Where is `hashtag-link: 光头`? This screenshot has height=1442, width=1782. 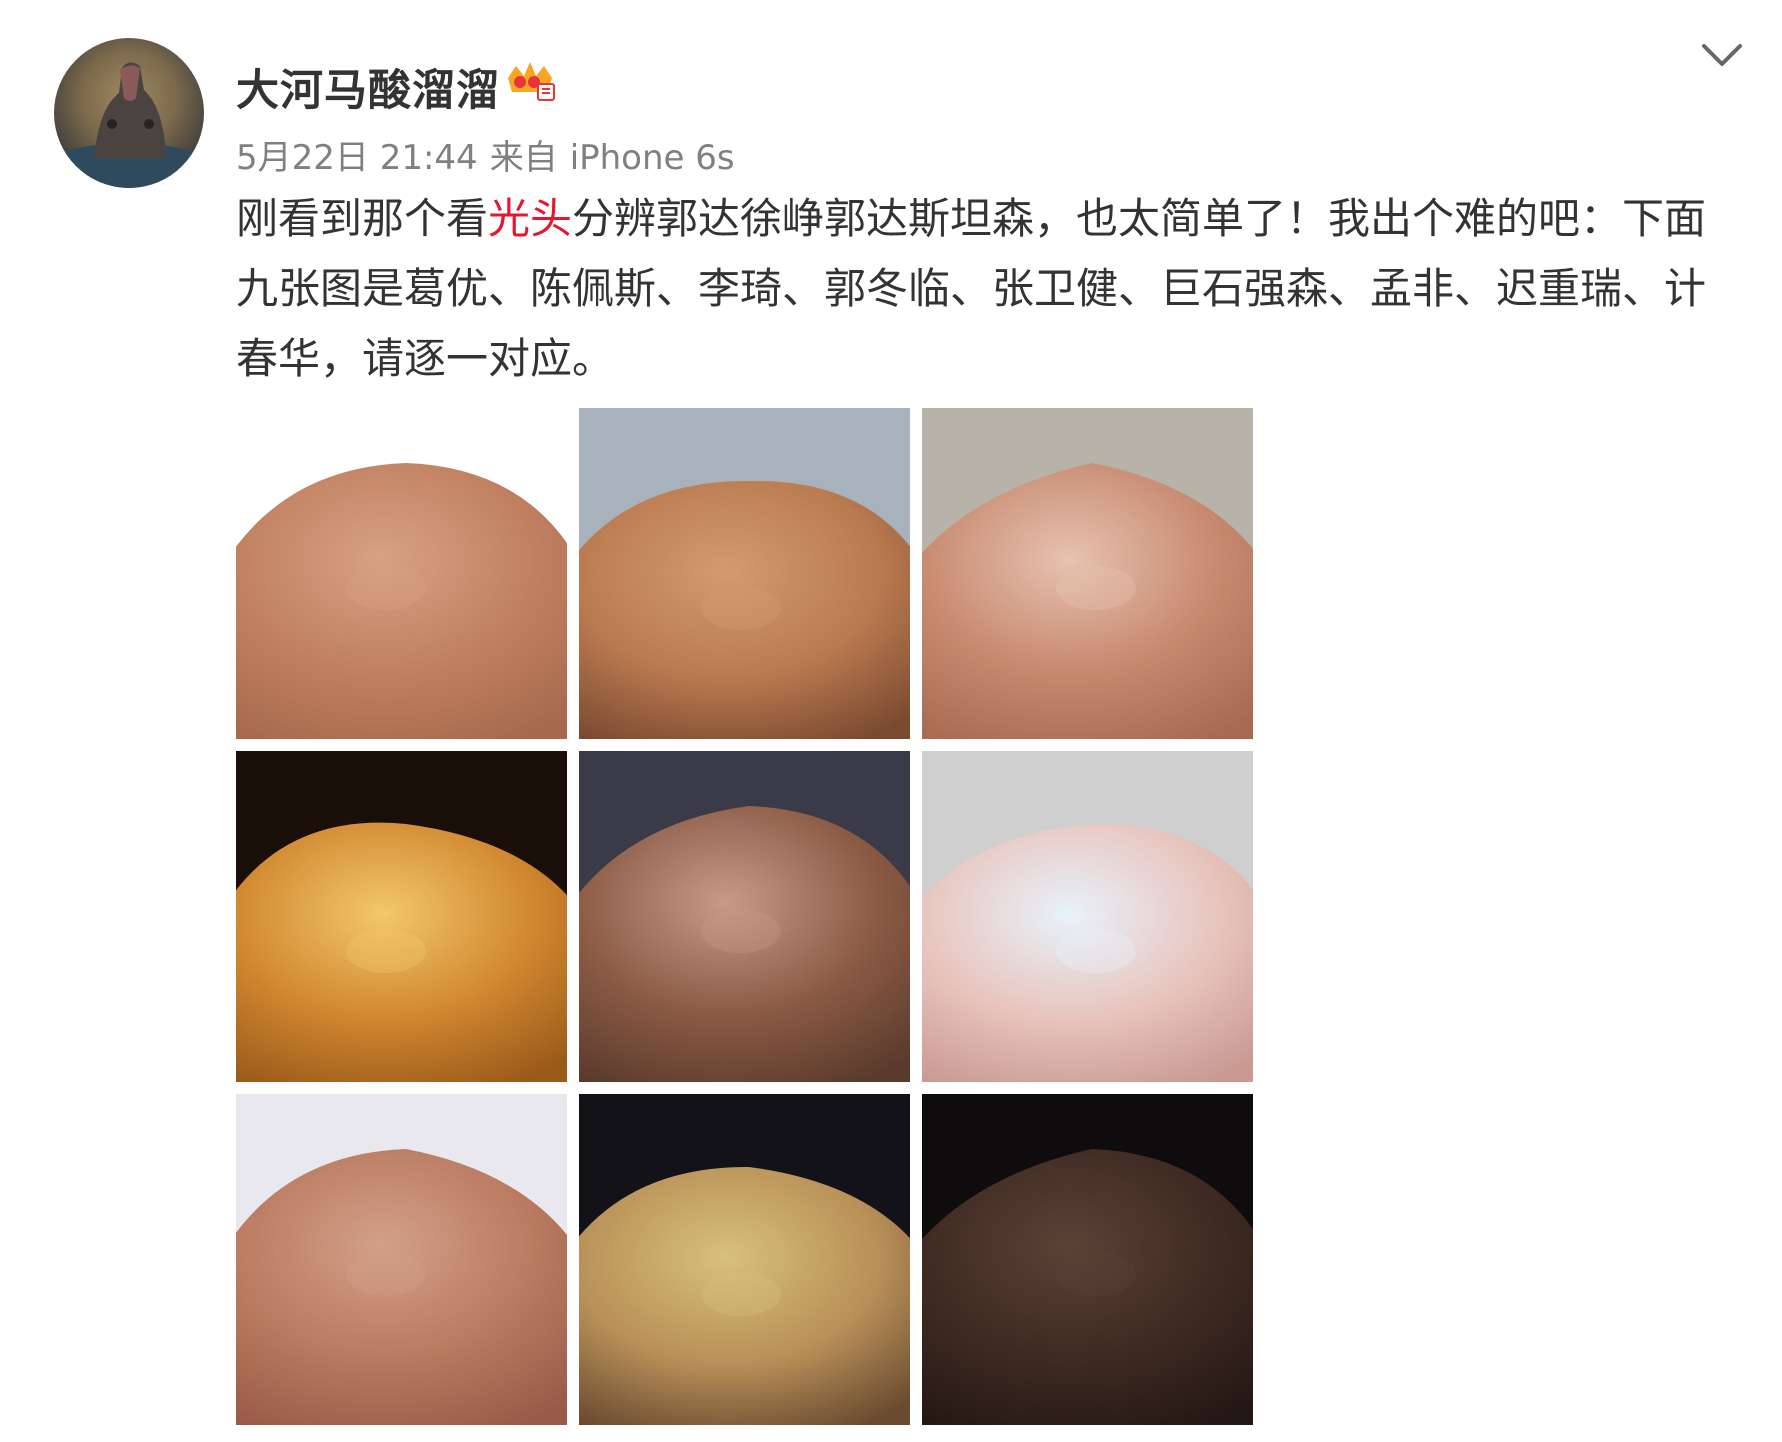
hashtag-link: 光头 is located at coordinates (530, 218).